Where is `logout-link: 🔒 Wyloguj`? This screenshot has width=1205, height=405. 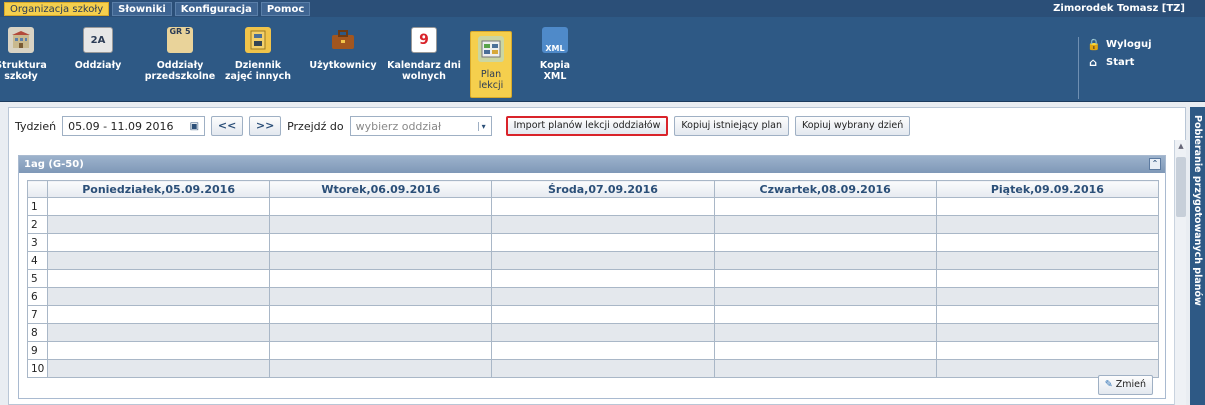
logout-link: 🔒 Wyloguj is located at coordinates (1119, 44).